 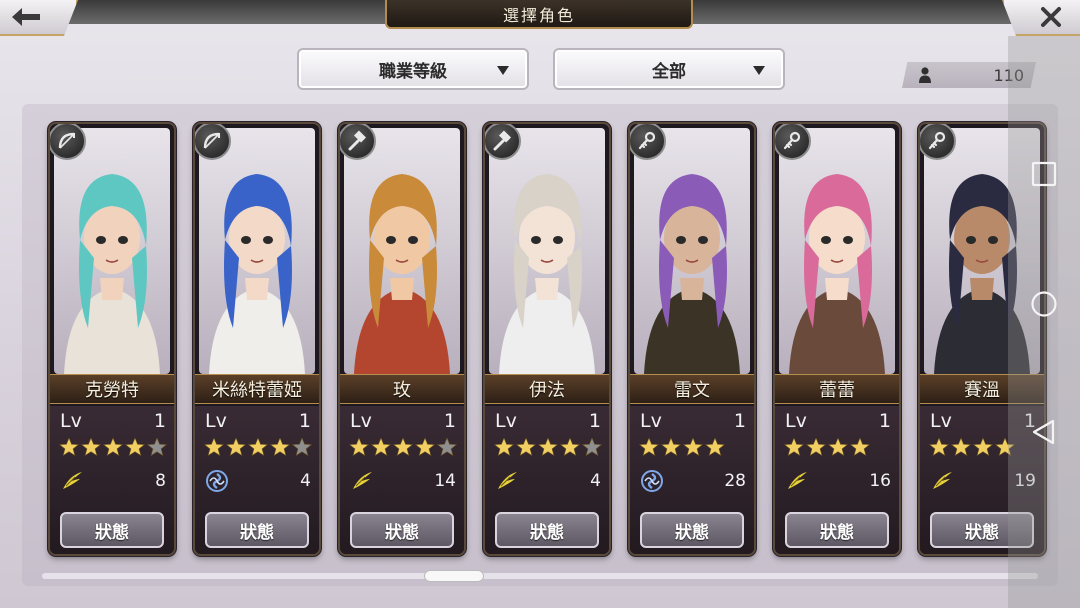 I want to click on scrollbar-track, so click(x=540, y=576).